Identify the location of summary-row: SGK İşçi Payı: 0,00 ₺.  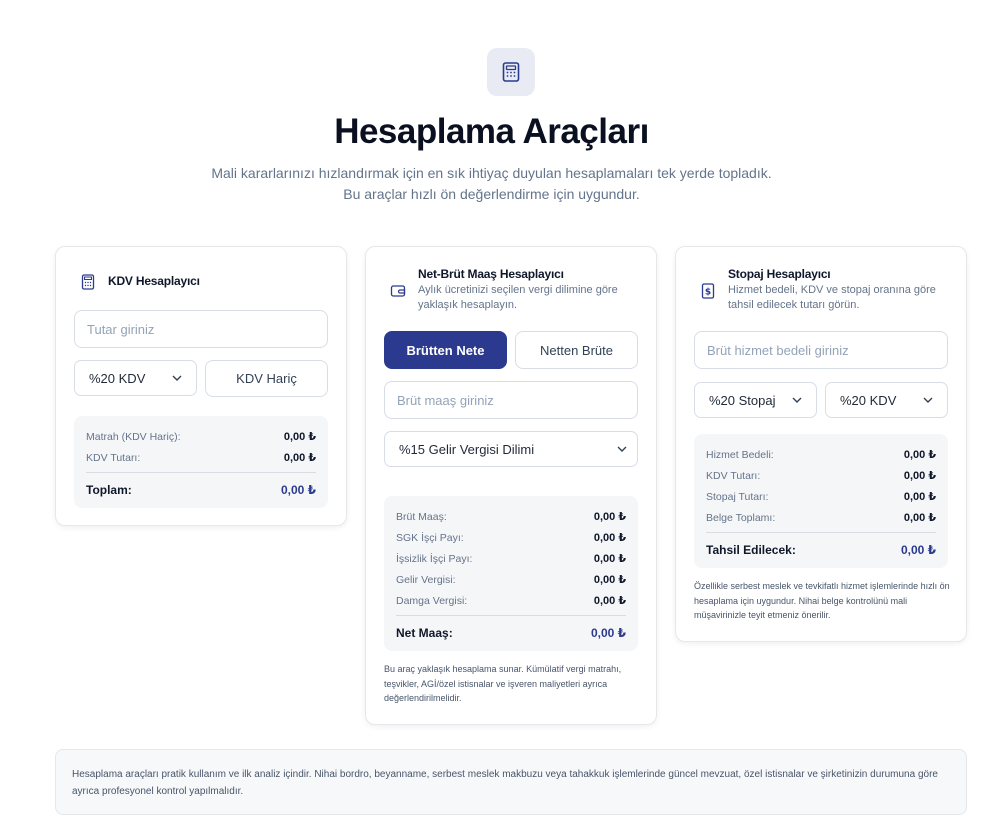
(511, 537).